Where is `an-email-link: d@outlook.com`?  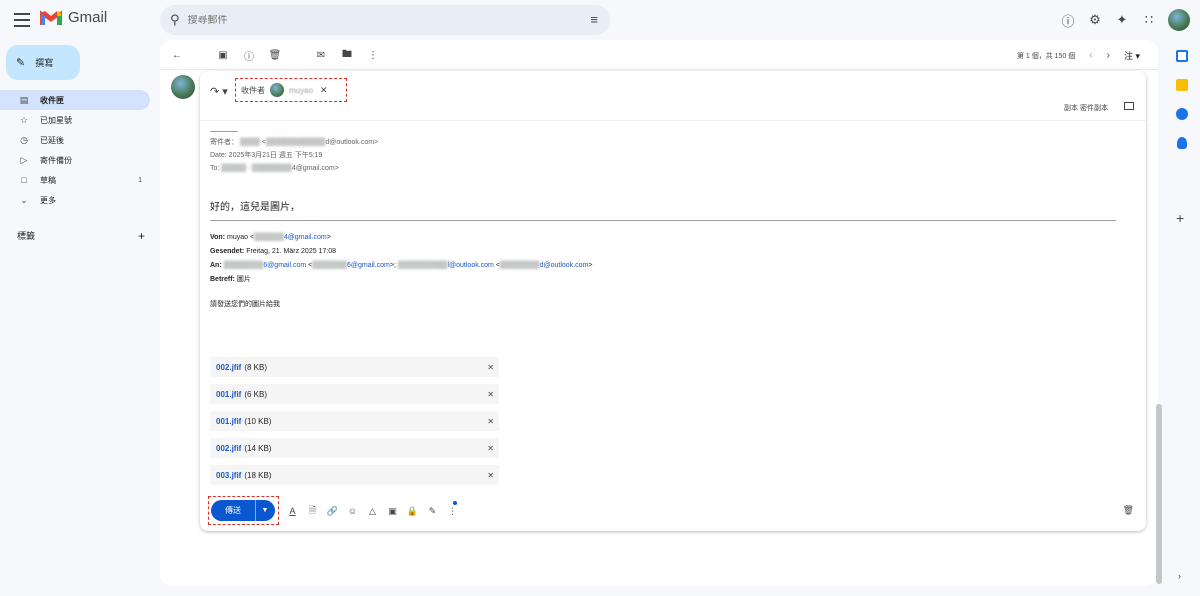 an-email-link: d@outlook.com is located at coordinates (564, 265).